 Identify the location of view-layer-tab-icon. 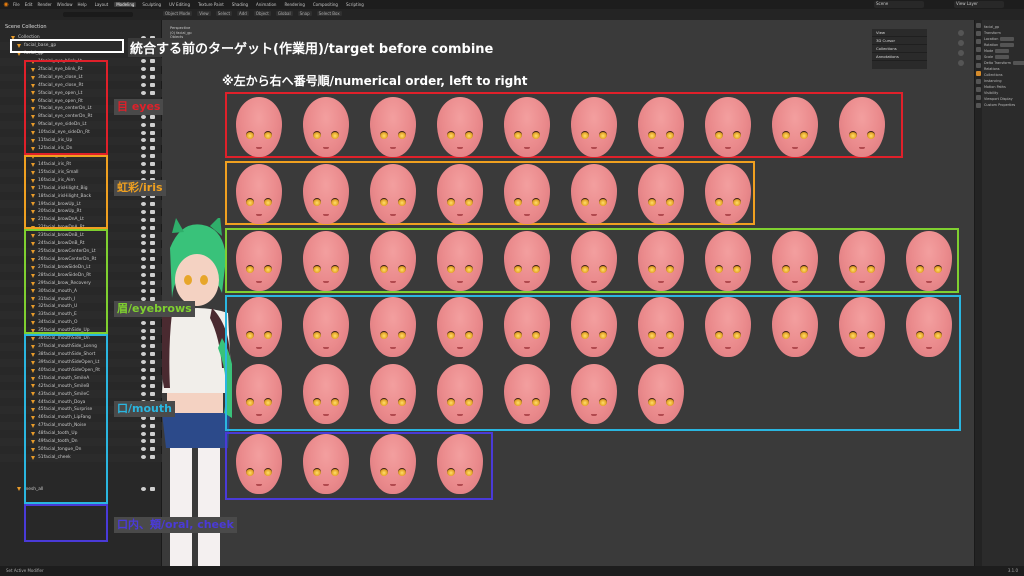
(978, 49).